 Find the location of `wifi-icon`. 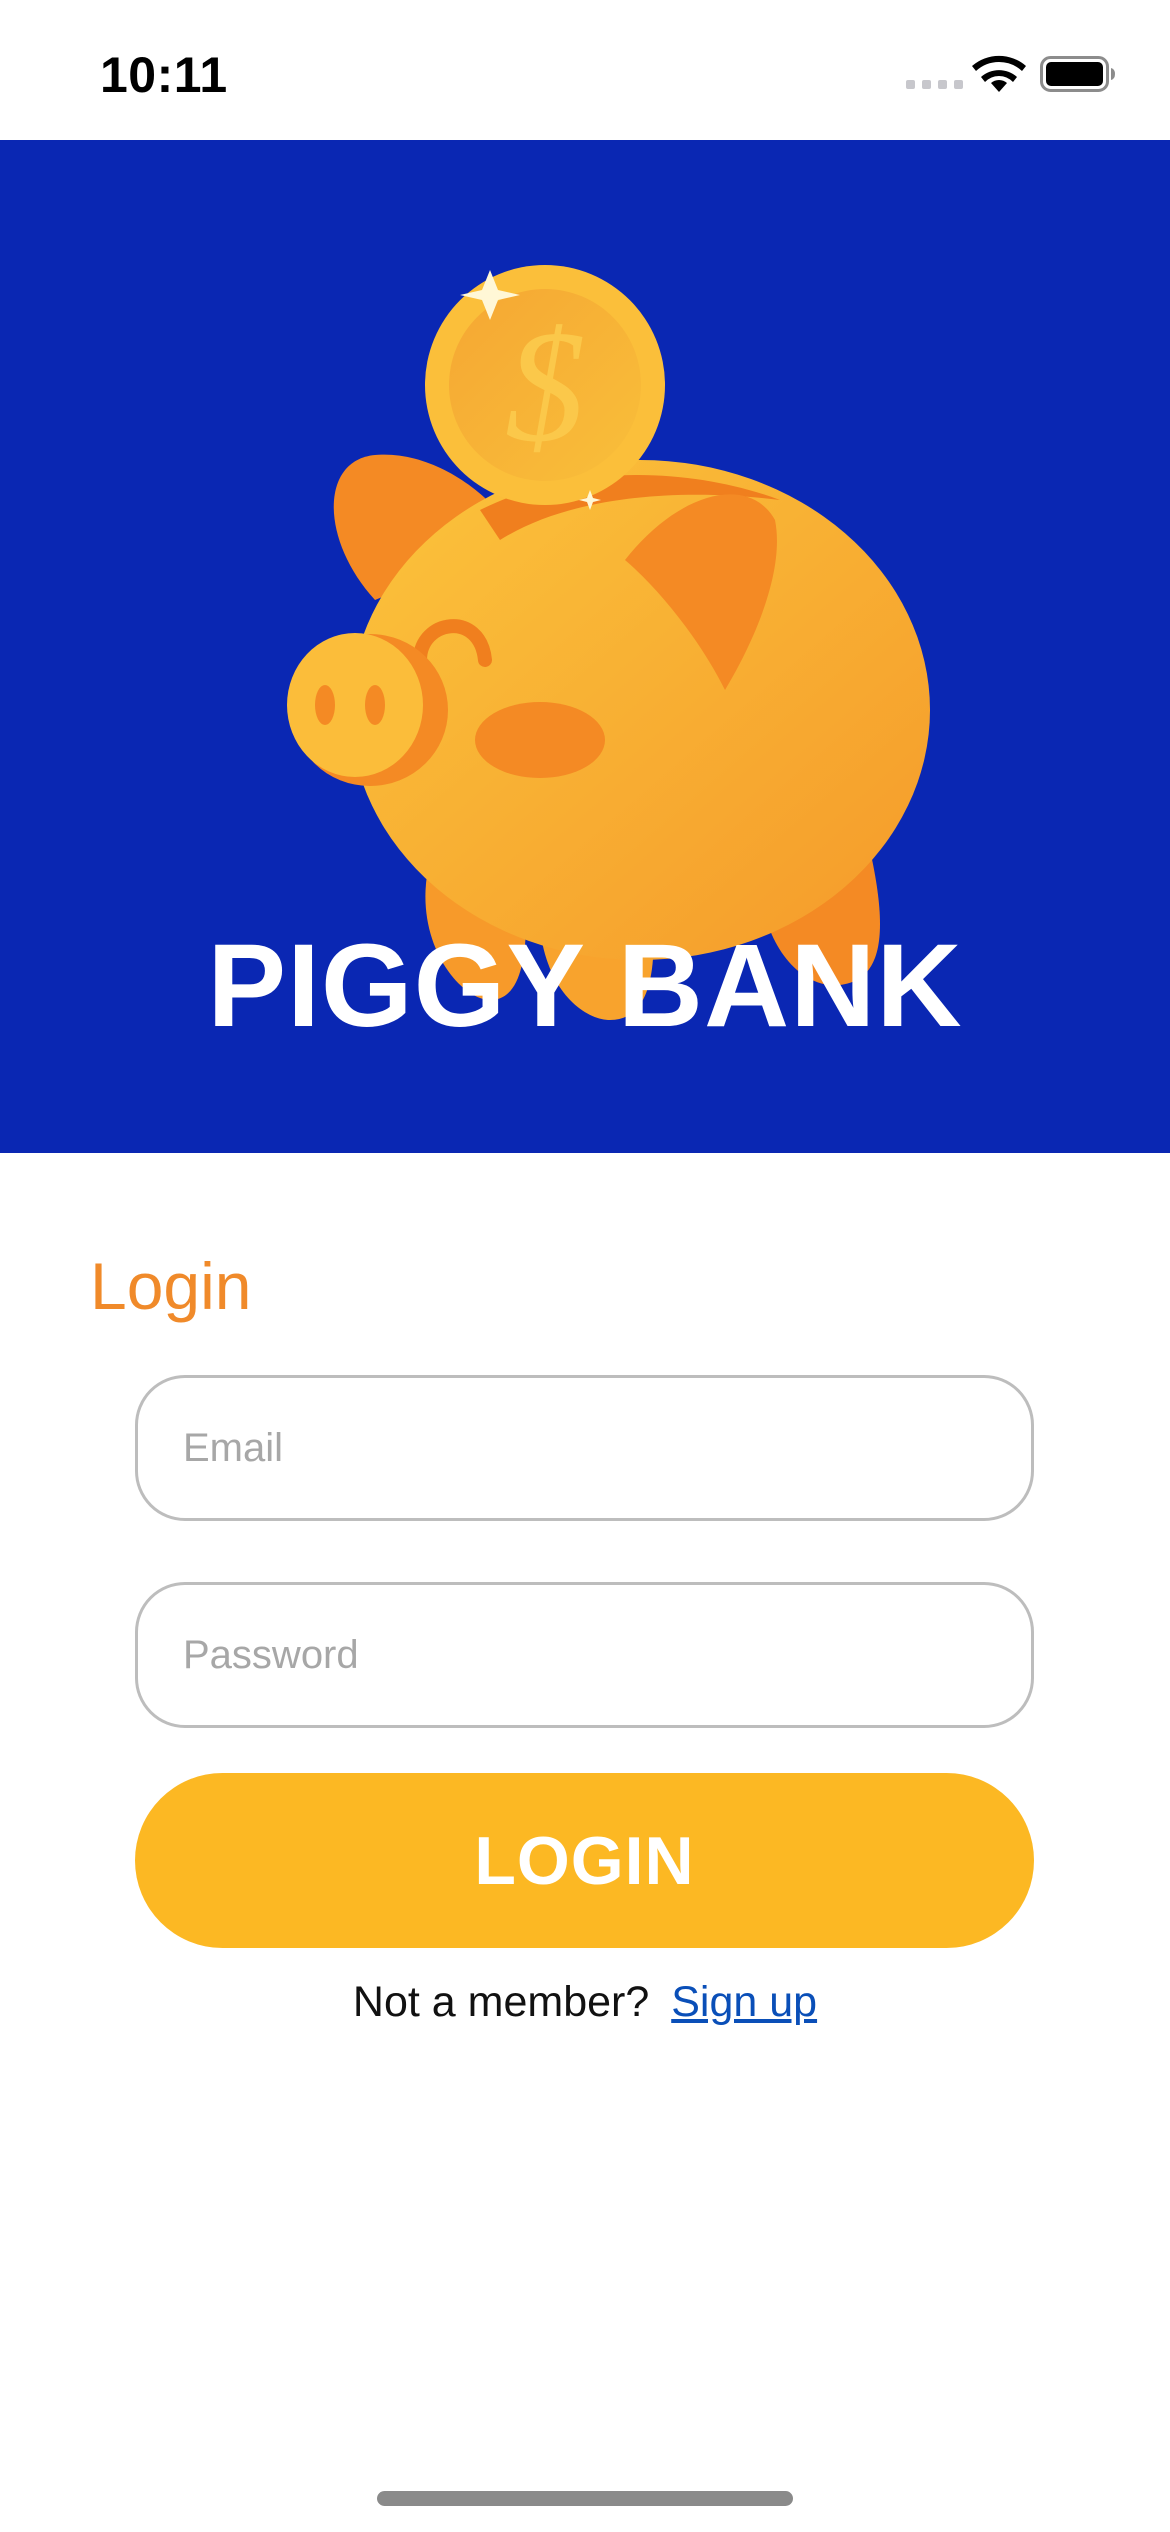

wifi-icon is located at coordinates (999, 73).